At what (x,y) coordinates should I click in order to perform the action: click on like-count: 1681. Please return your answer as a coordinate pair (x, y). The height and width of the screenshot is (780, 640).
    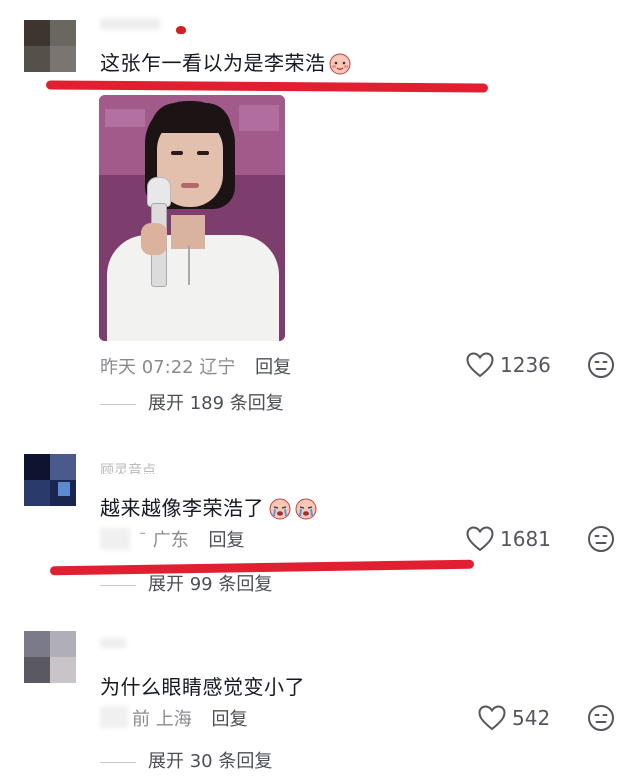
    Looking at the image, I should click on (525, 539).